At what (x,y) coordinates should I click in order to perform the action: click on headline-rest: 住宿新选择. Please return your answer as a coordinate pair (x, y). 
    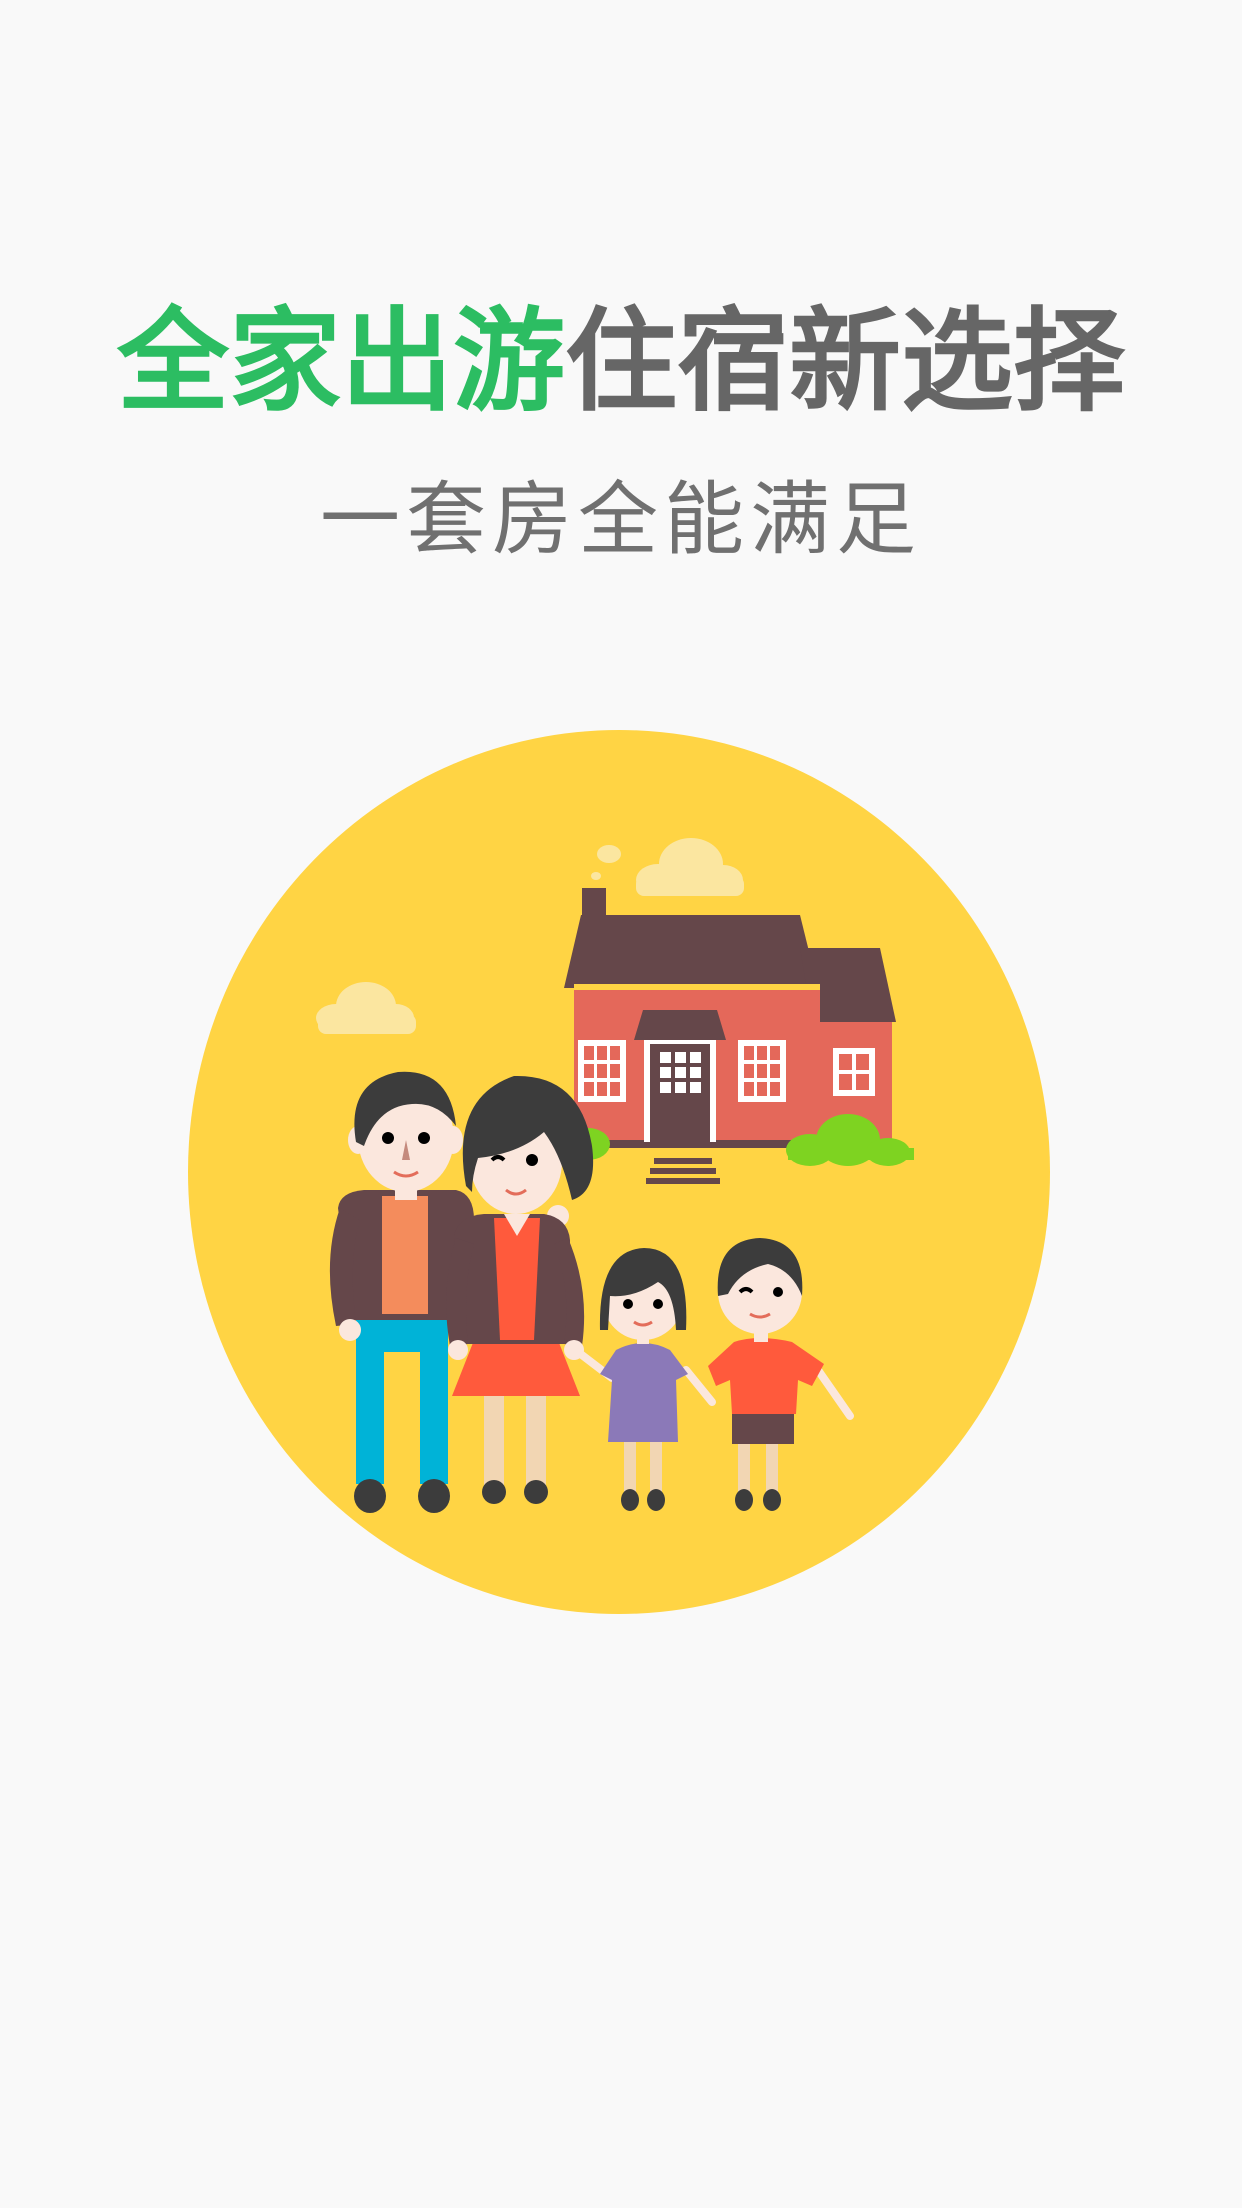
    Looking at the image, I should click on (845, 362).